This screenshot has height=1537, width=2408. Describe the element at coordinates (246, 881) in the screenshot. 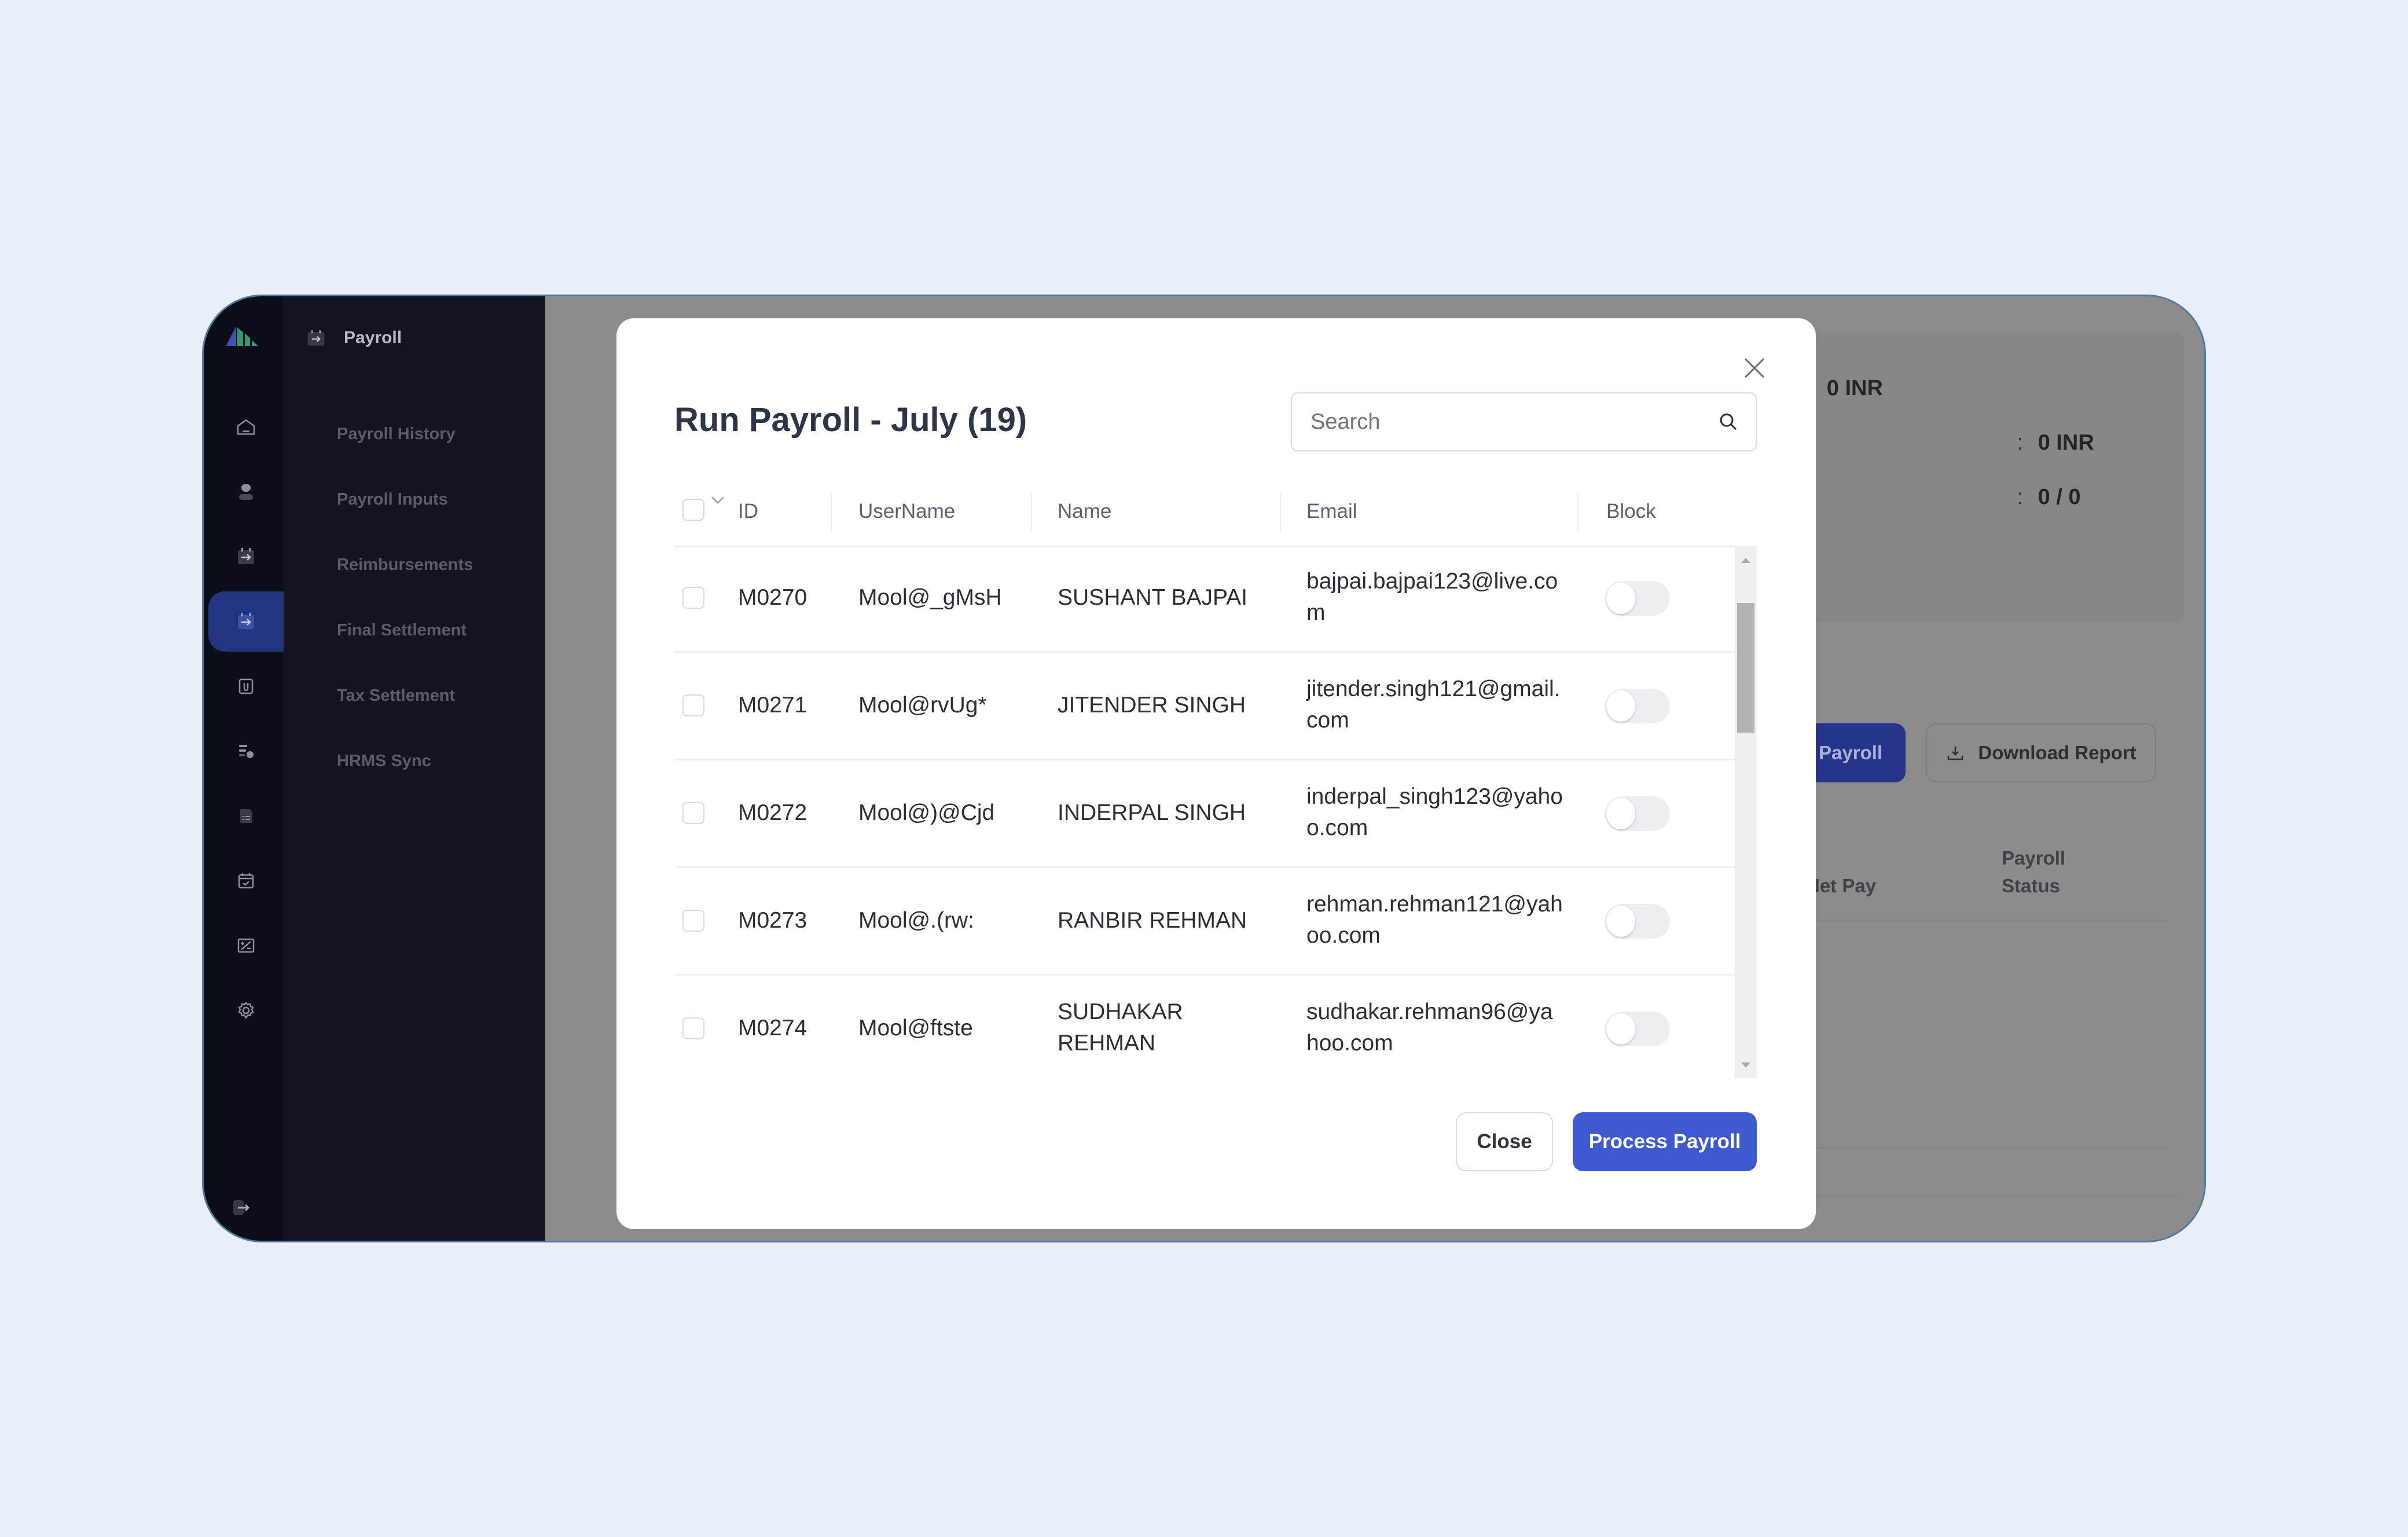

I see `rail-item-attendance` at that location.